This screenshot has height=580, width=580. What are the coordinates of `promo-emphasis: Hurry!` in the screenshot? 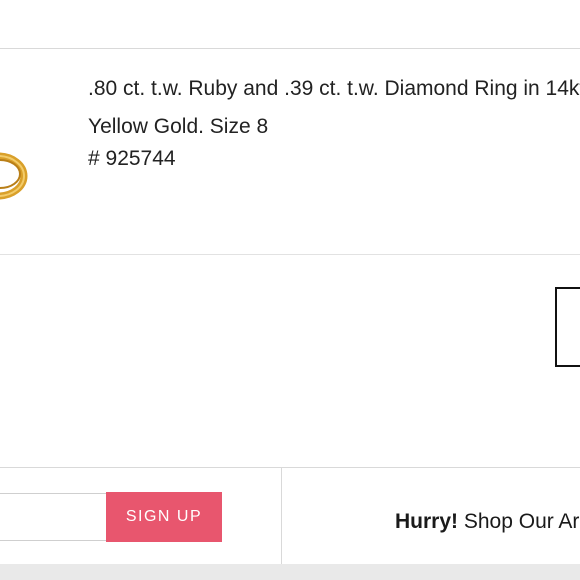 It's located at (427, 521).